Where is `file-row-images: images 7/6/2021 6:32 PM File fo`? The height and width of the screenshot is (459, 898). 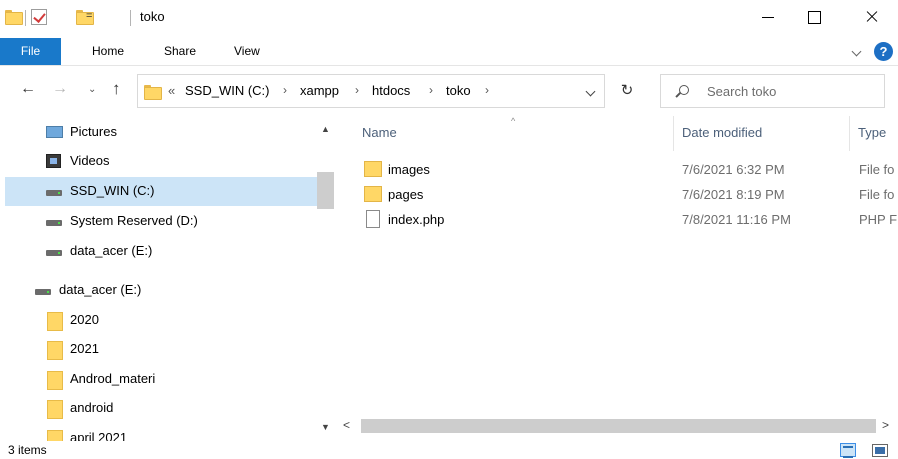
file-row-images: images 7/6/2021 6:32 PM File fo is located at coordinates (627, 170).